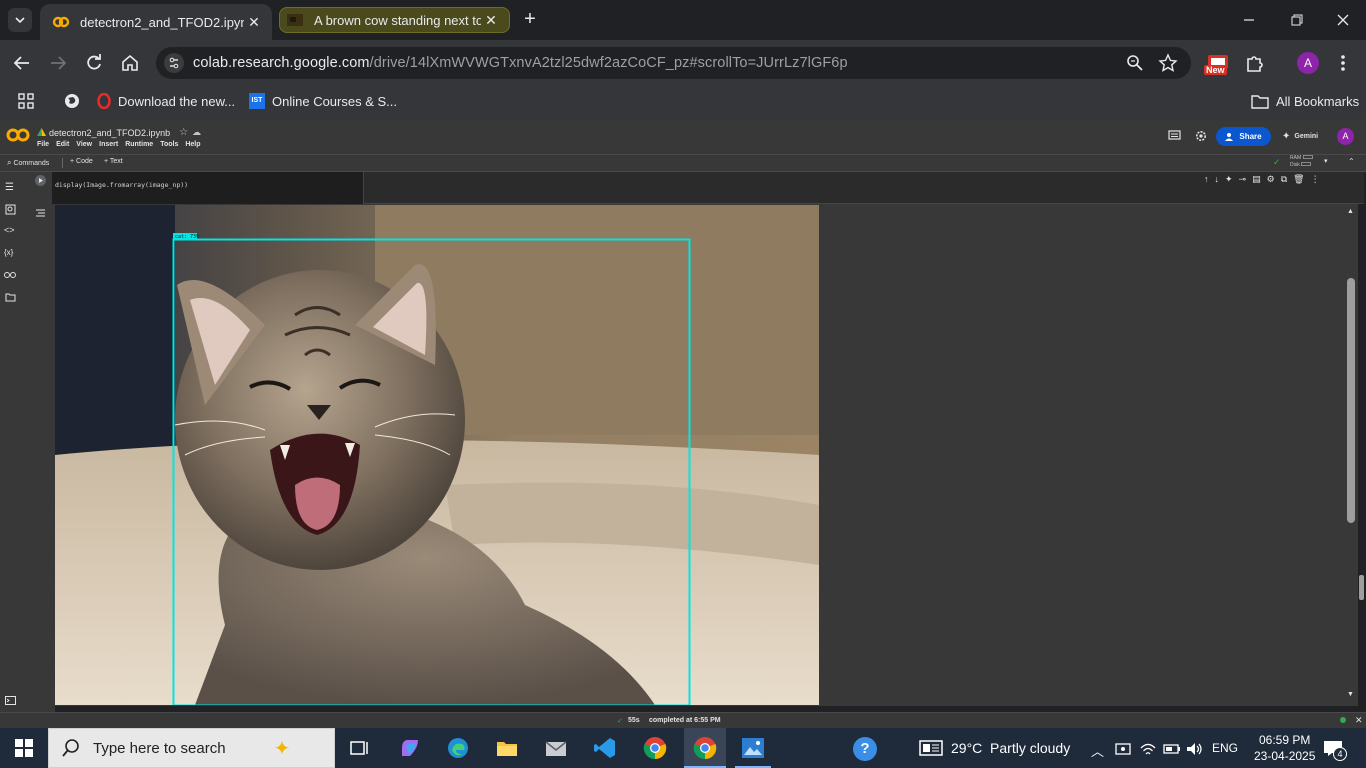 This screenshot has height=768, width=1366. What do you see at coordinates (1351, 161) in the screenshot?
I see `collapse-icon: ⌃` at bounding box center [1351, 161].